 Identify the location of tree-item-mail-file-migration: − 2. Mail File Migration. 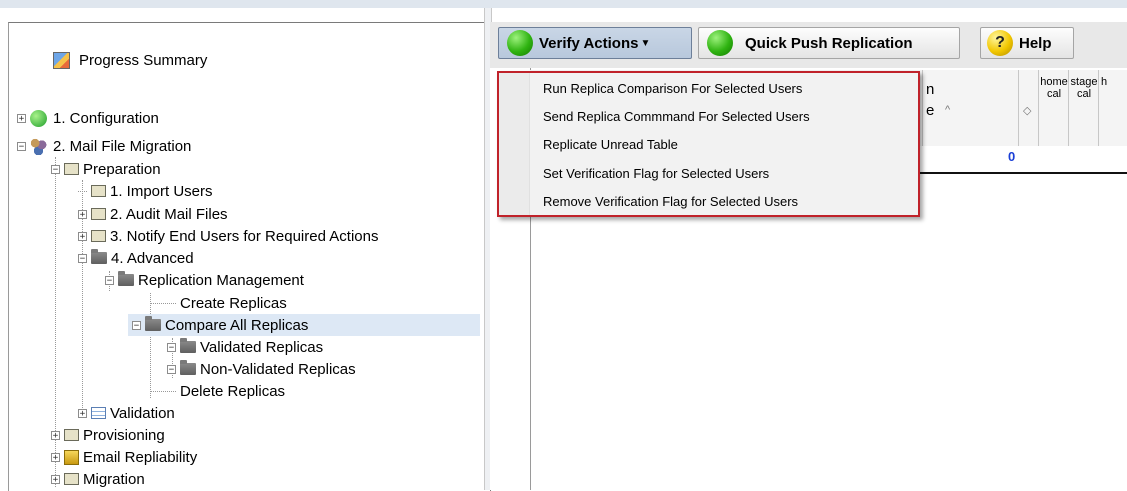
(104, 146).